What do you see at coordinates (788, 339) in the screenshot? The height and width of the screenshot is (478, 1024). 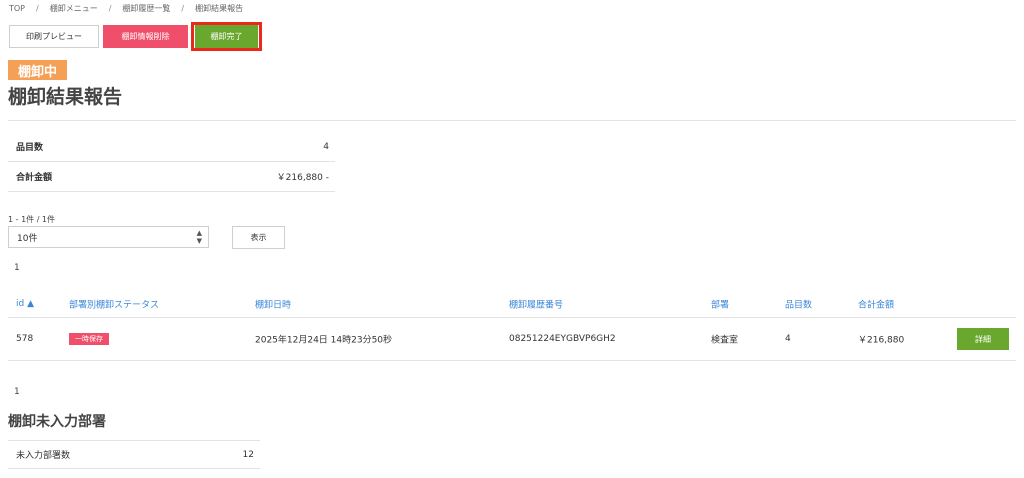 I see `row-item-count: 4` at bounding box center [788, 339].